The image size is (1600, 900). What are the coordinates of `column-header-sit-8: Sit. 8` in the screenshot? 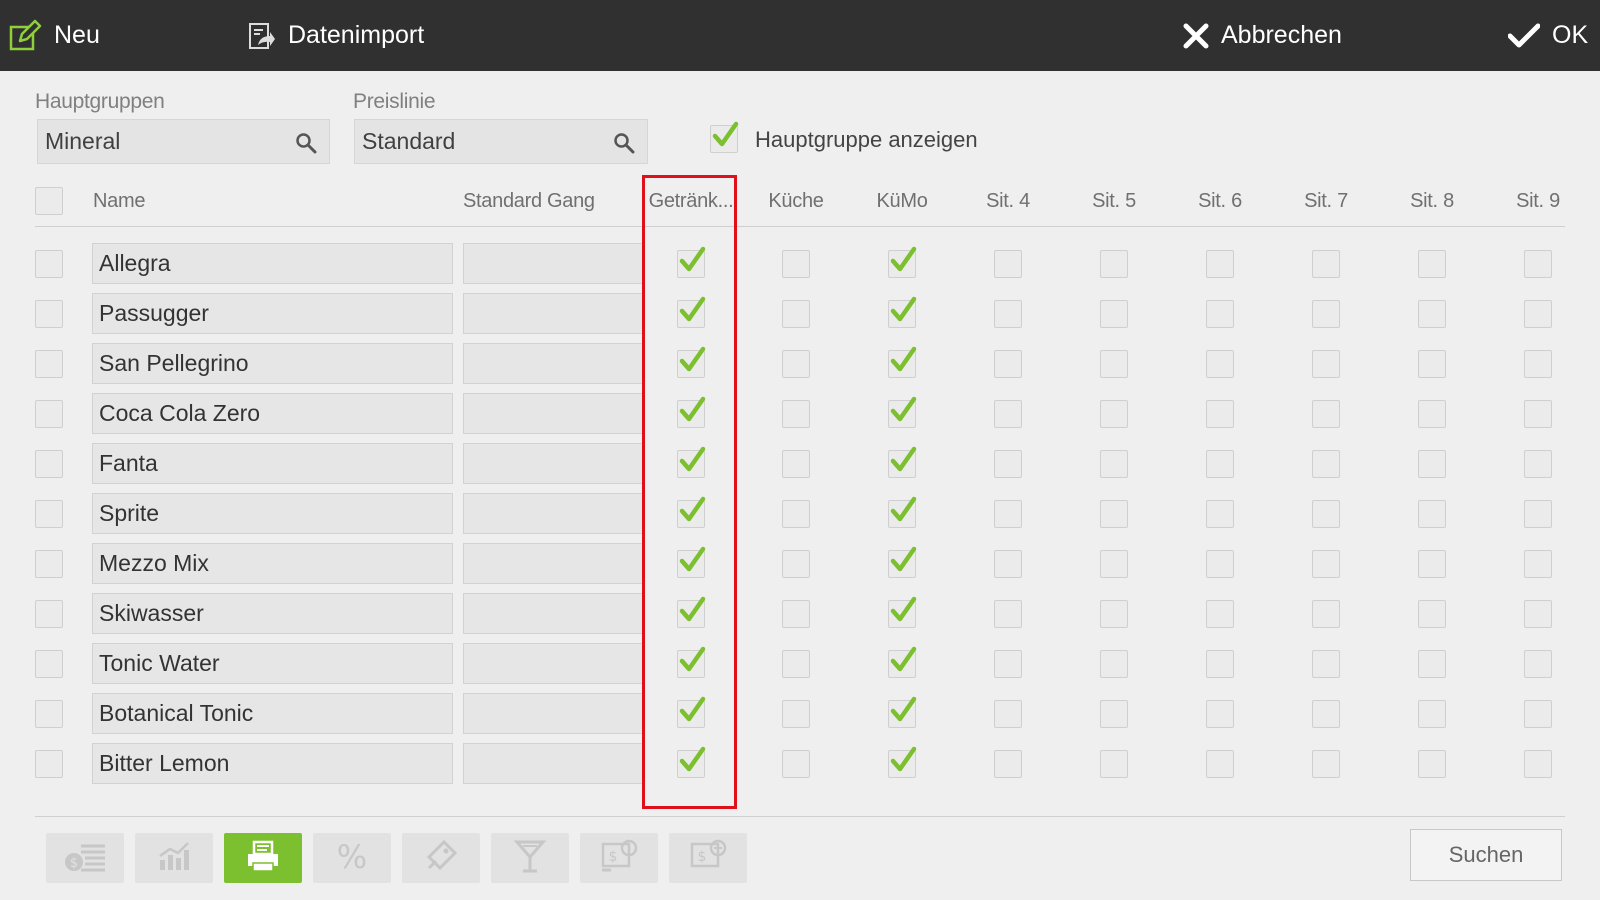 It's located at (1432, 201).